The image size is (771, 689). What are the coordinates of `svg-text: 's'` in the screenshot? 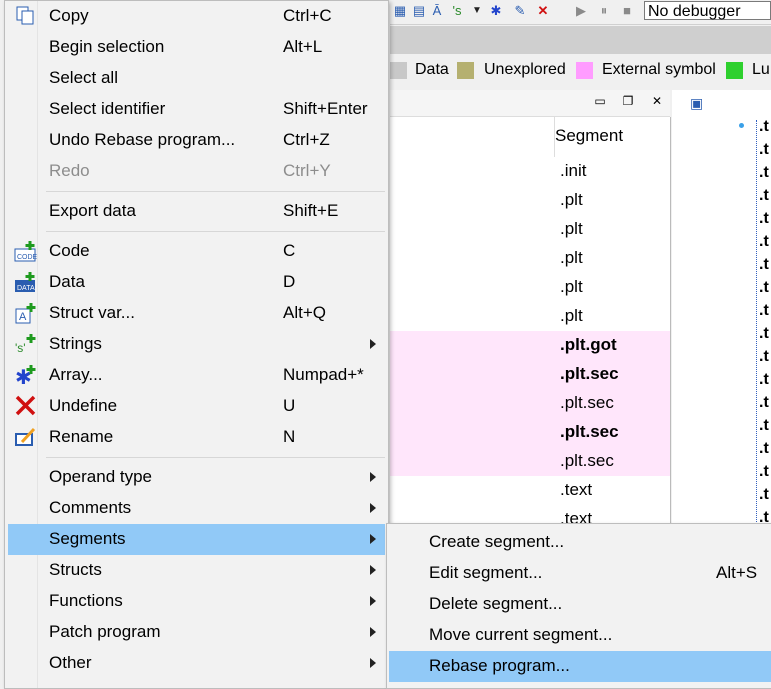 It's located at (20, 348).